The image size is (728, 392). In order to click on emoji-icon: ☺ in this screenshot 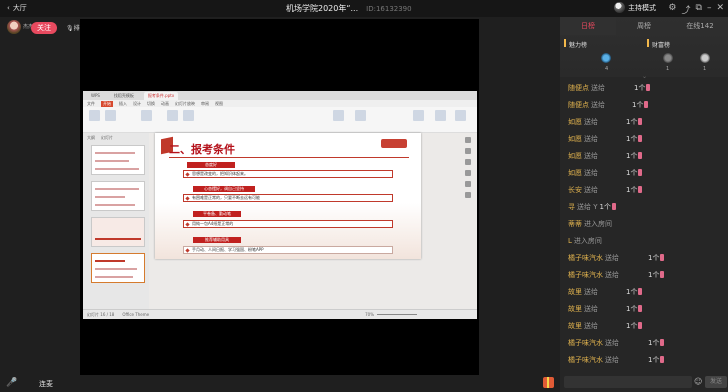, I will do `click(698, 381)`.